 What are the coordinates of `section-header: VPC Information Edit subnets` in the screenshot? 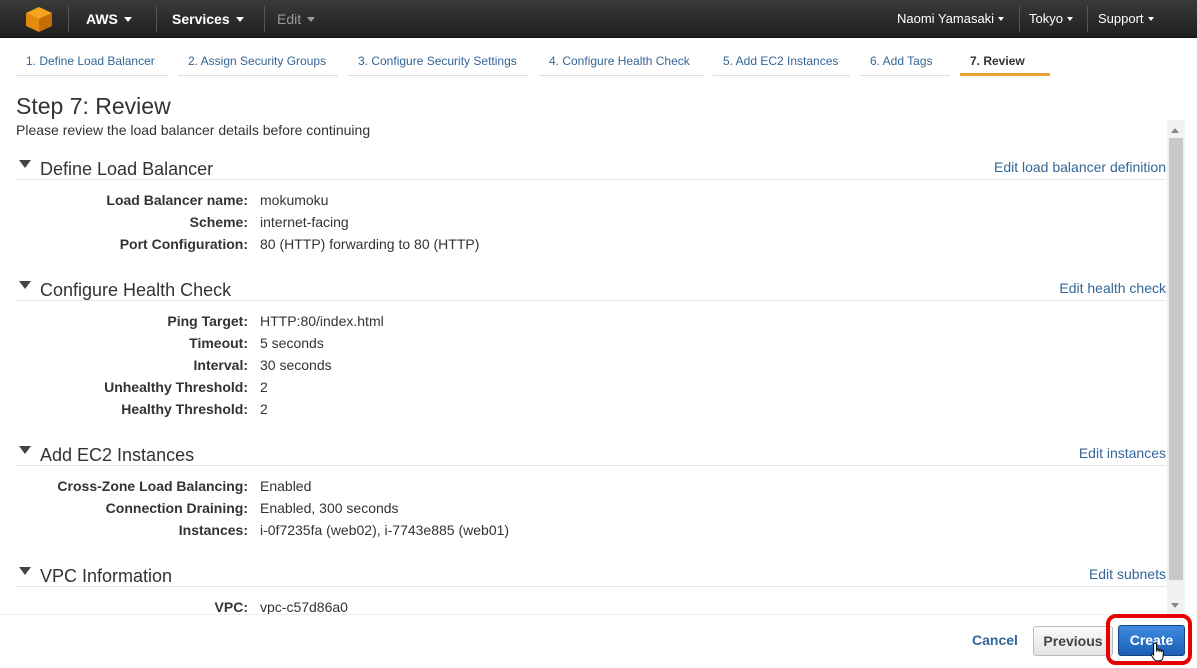 It's located at (591, 572).